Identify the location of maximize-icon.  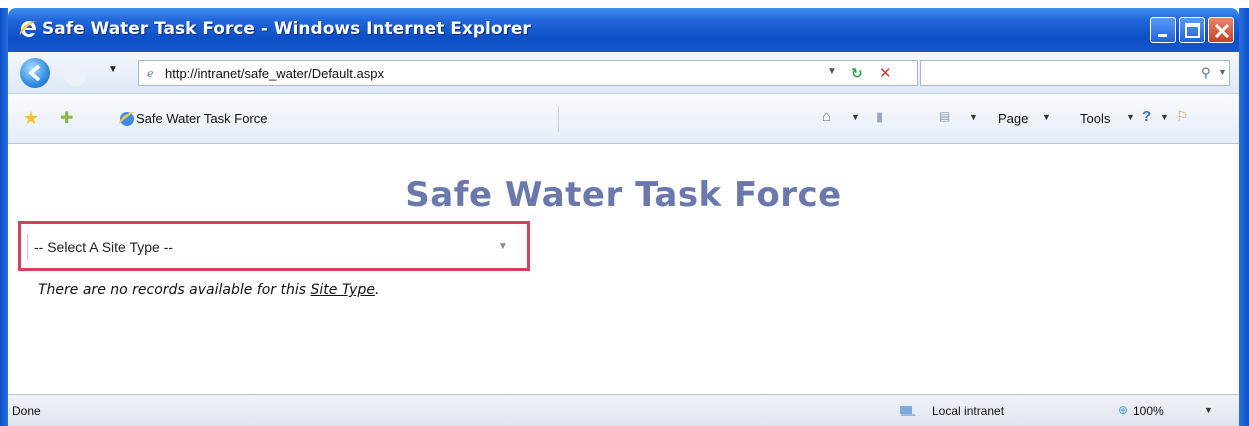
(1192, 30).